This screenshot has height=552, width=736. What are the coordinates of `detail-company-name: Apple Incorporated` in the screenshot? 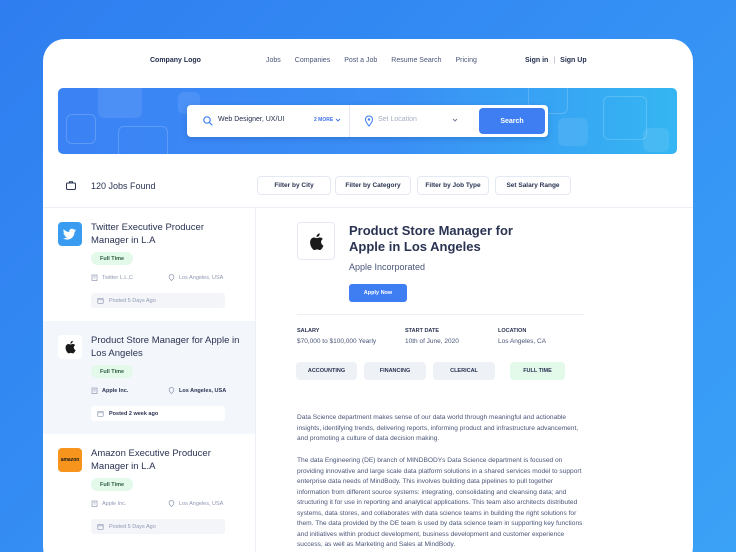 It's located at (387, 267).